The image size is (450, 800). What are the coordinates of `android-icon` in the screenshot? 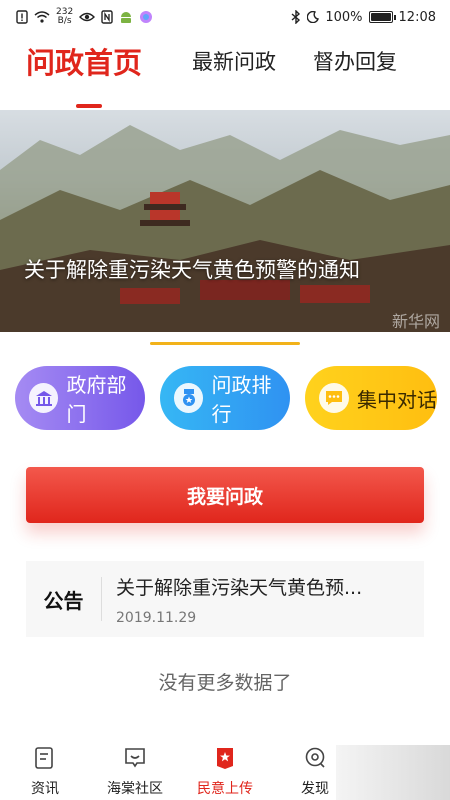 It's located at (126, 17).